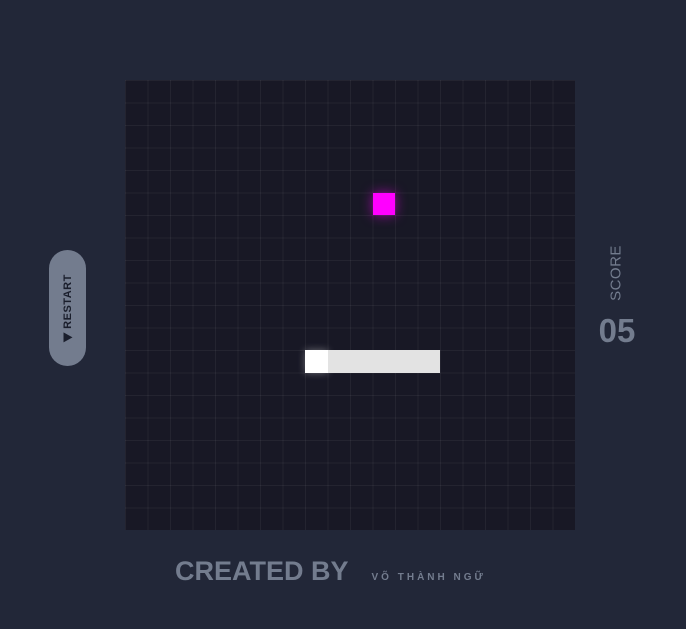  What do you see at coordinates (617, 330) in the screenshot?
I see `score-value: 05` at bounding box center [617, 330].